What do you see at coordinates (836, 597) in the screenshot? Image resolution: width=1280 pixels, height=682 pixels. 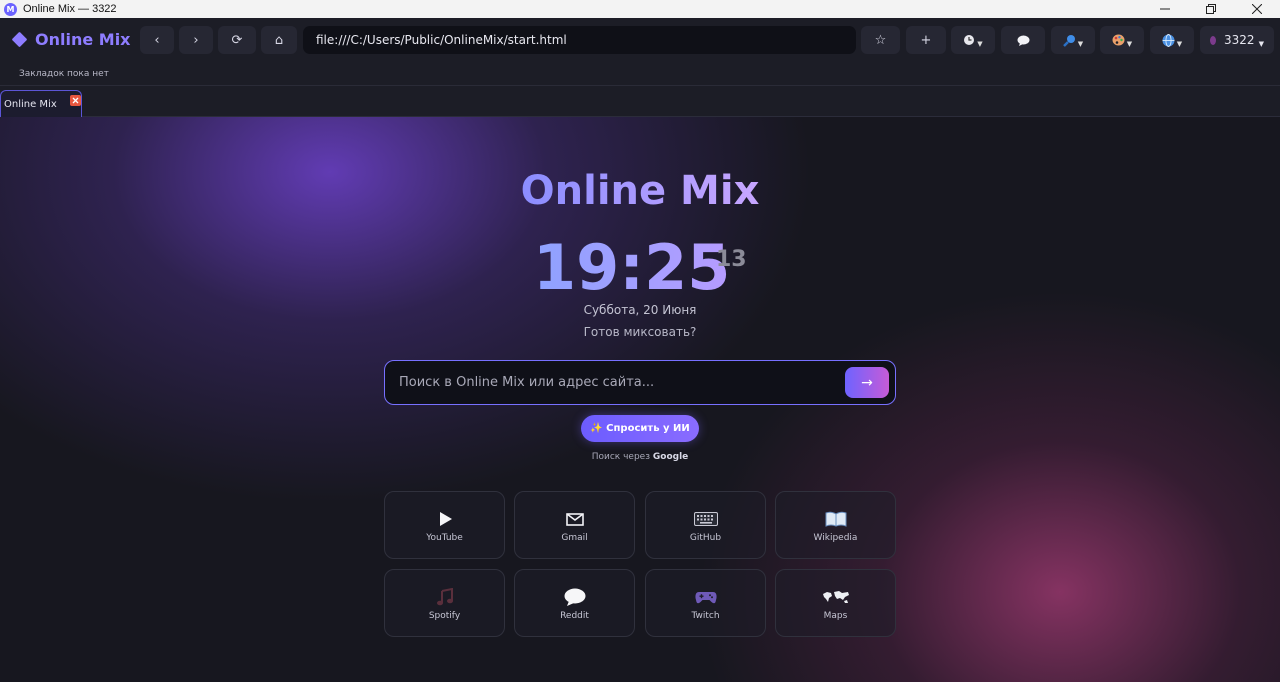 I see `world-map-icon` at bounding box center [836, 597].